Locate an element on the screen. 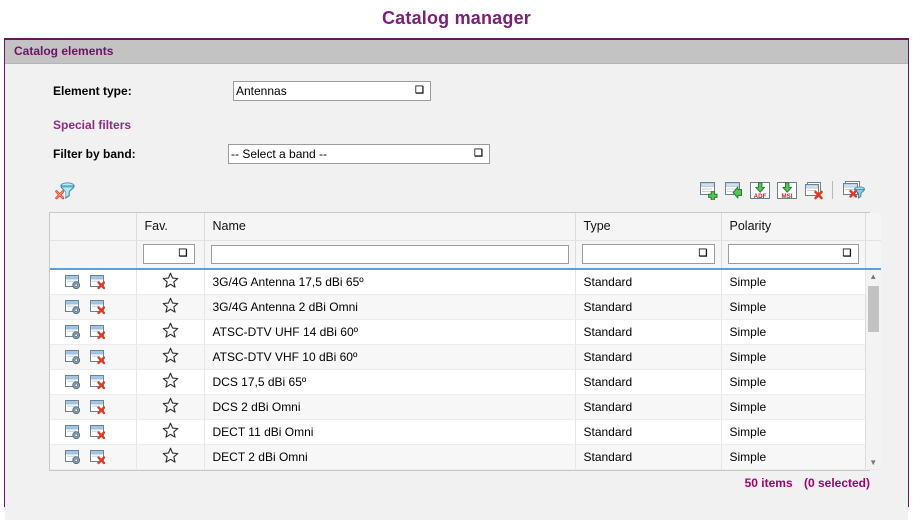 This screenshot has width=913, height=520. column-header-polarity: Polarity is located at coordinates (793, 227).